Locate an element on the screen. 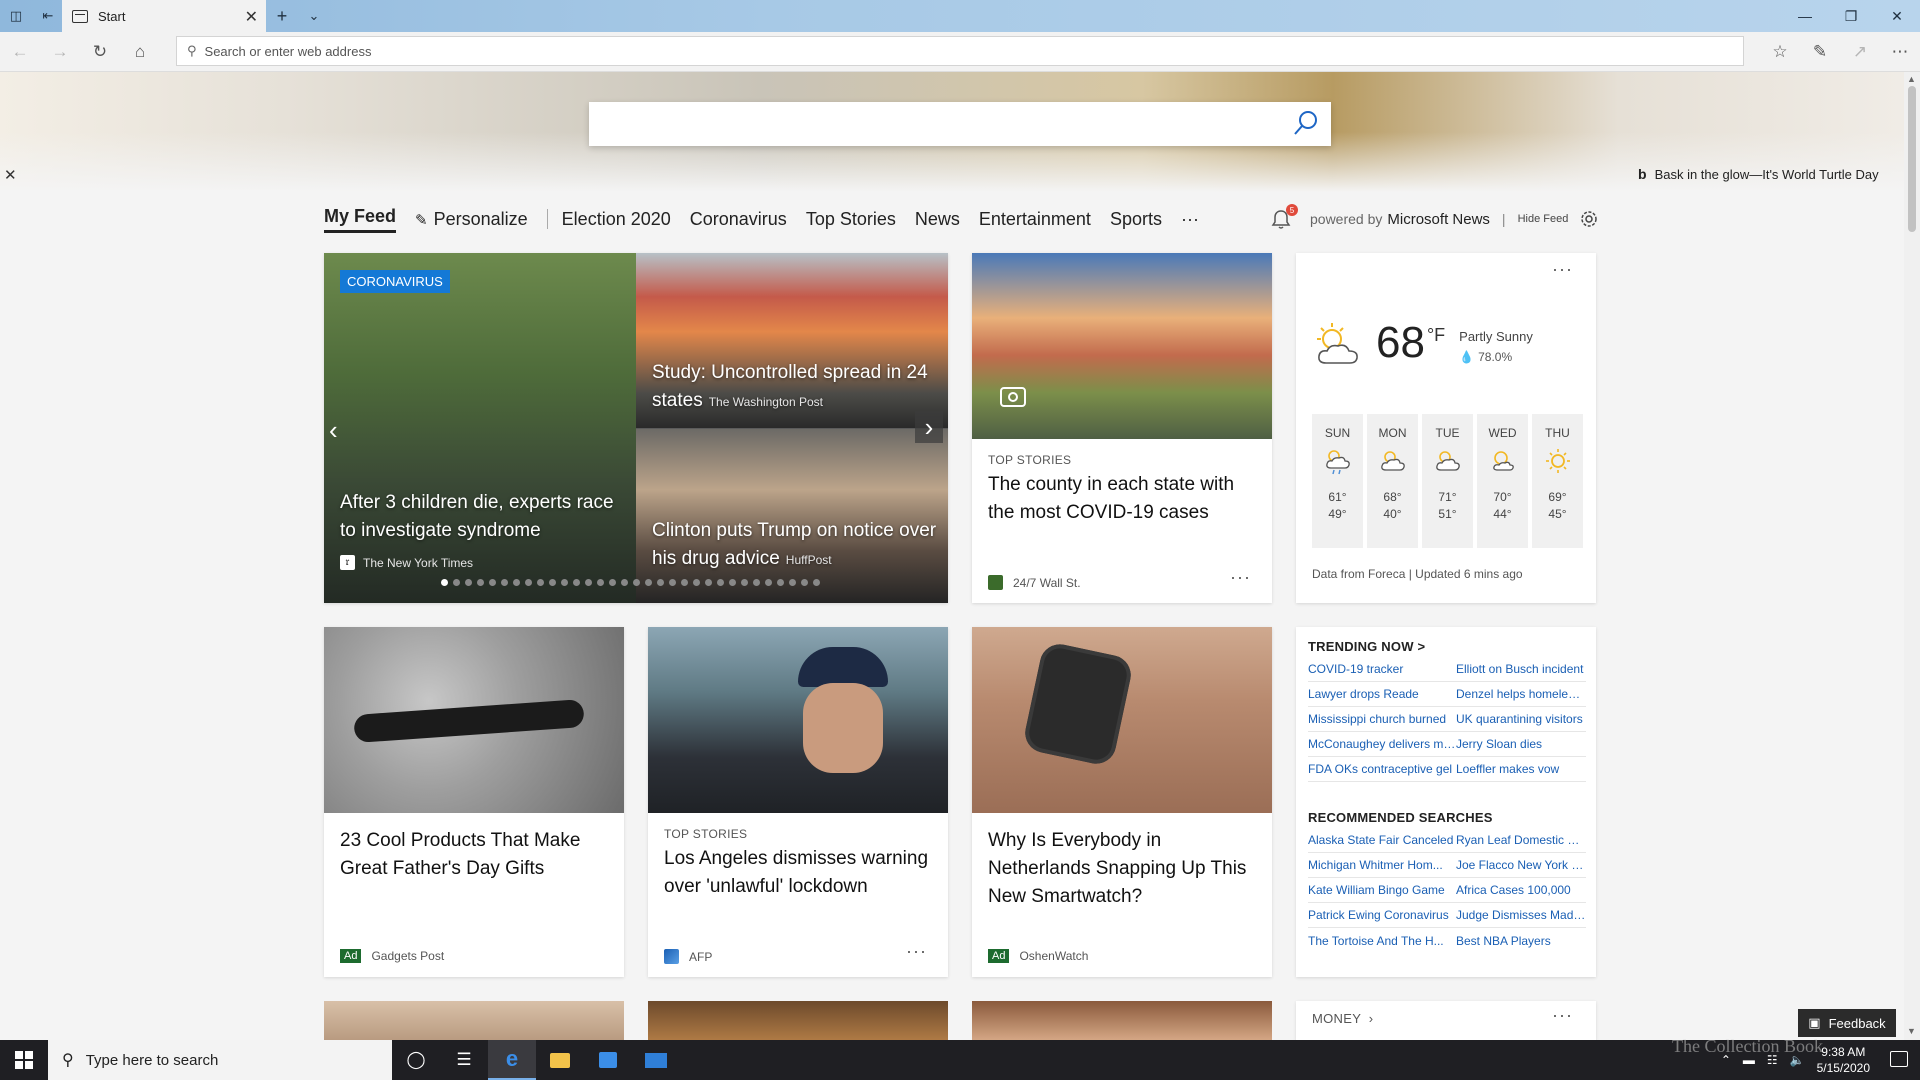  more-options-icon: ··· is located at coordinates (1240, 577).